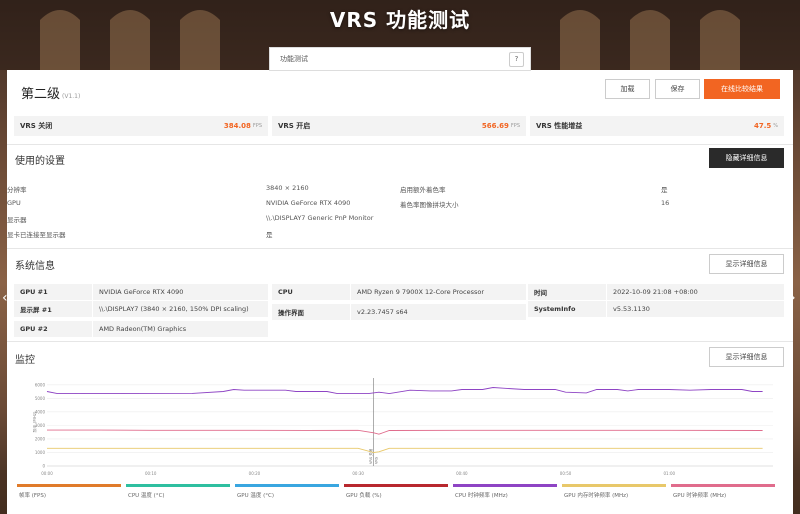 The image size is (800, 514). Describe the element at coordinates (379, 312) in the screenshot. I see `sysinfo-value: v2.23.7457 s64` at that location.